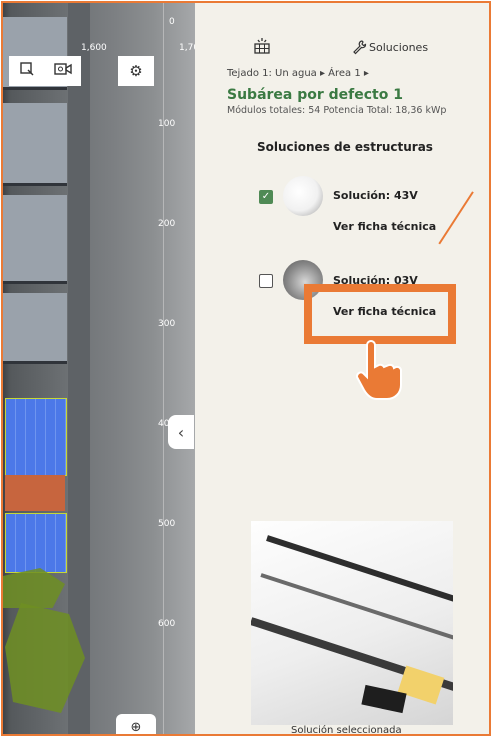  Describe the element at coordinates (346, 730) in the screenshot. I see `preview-caption: Solución seleccionada` at that location.